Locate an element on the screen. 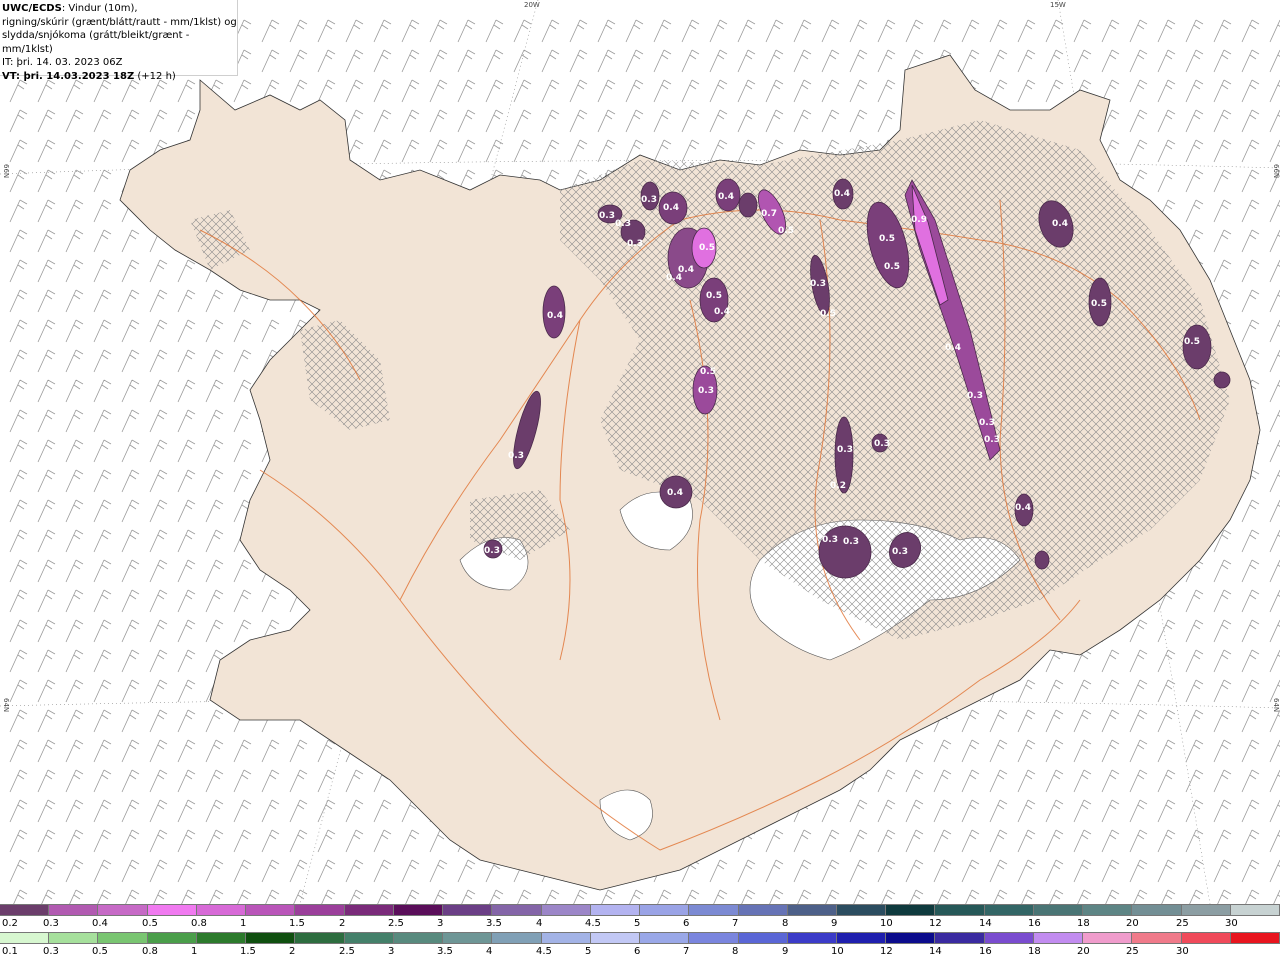 The height and width of the screenshot is (960, 1280). rain-color-bar is located at coordinates (640, 938).